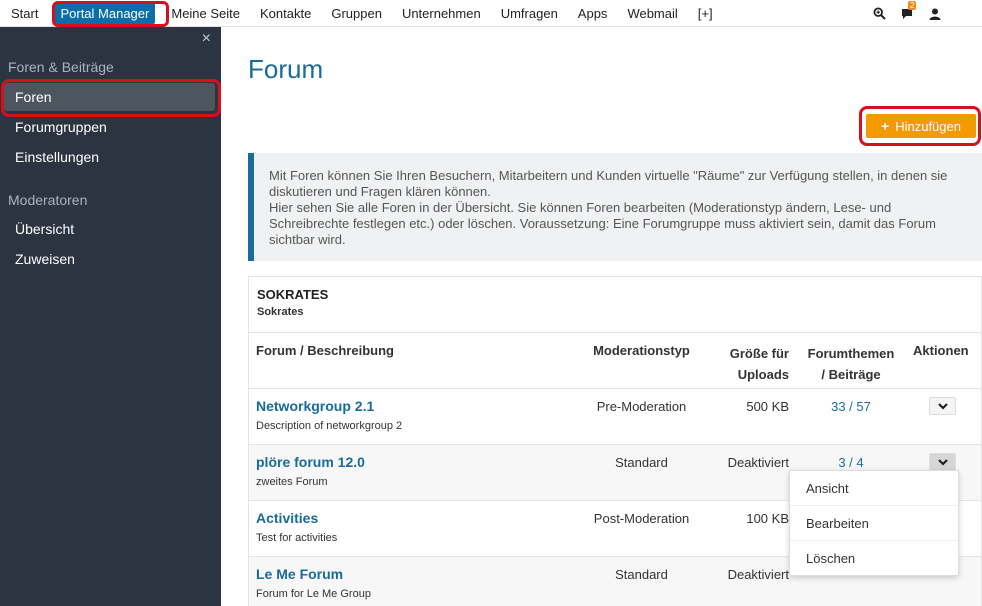 The width and height of the screenshot is (982, 606). I want to click on sidebar-section-forums: Foren & Beiträge, so click(61, 67).